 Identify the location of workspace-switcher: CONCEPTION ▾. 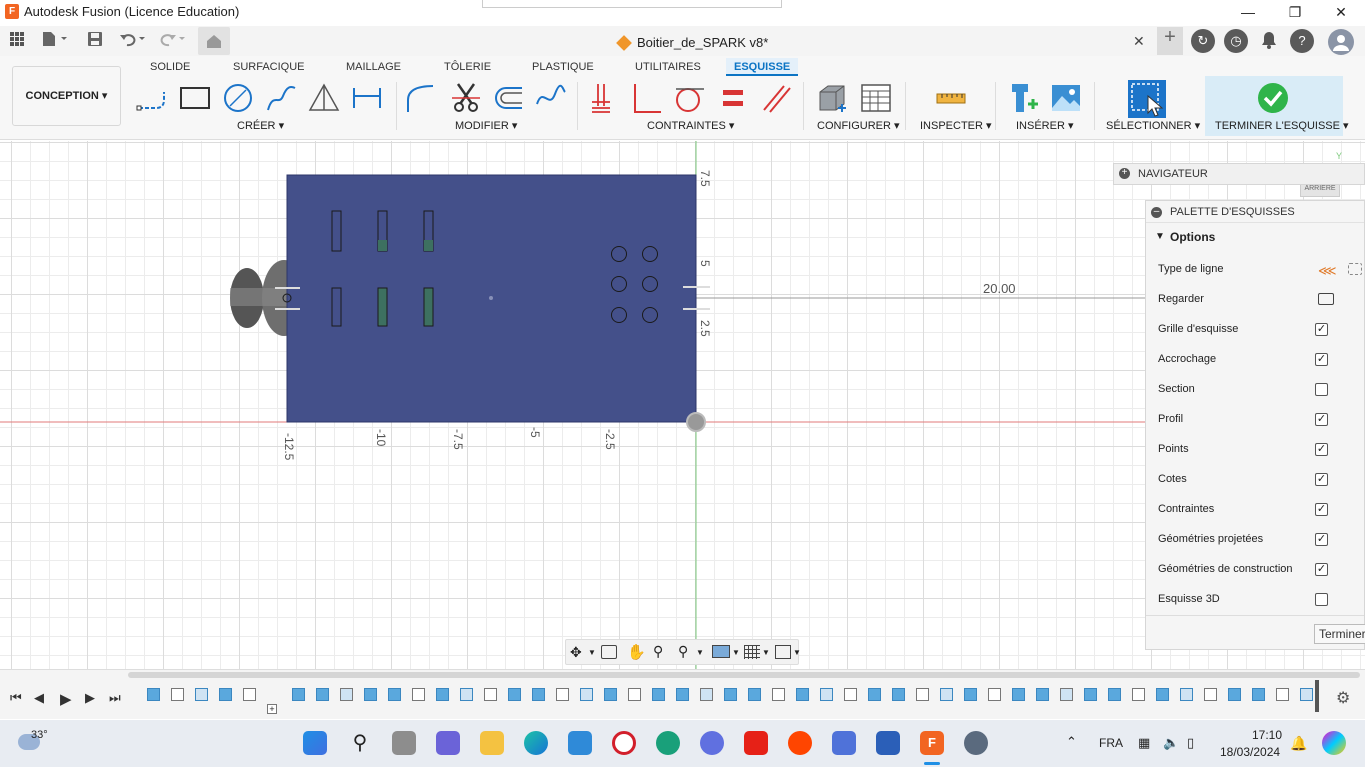
(66, 96).